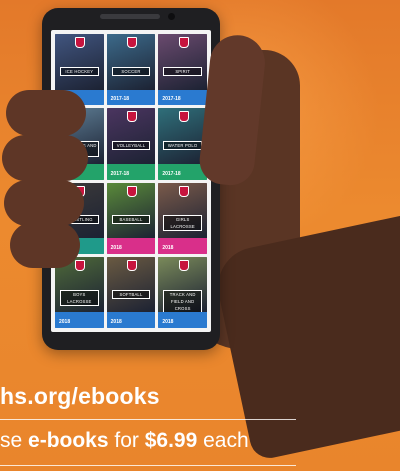  I want to click on sport-label: ICE HOCKEY, so click(79, 71).